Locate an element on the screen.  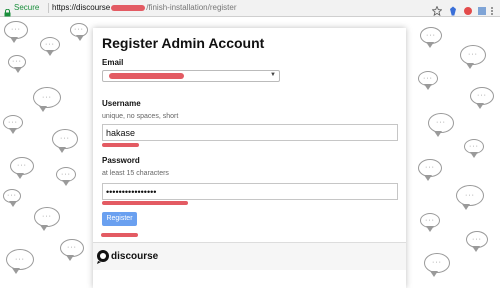
email-redaction is located at coordinates (146, 76).